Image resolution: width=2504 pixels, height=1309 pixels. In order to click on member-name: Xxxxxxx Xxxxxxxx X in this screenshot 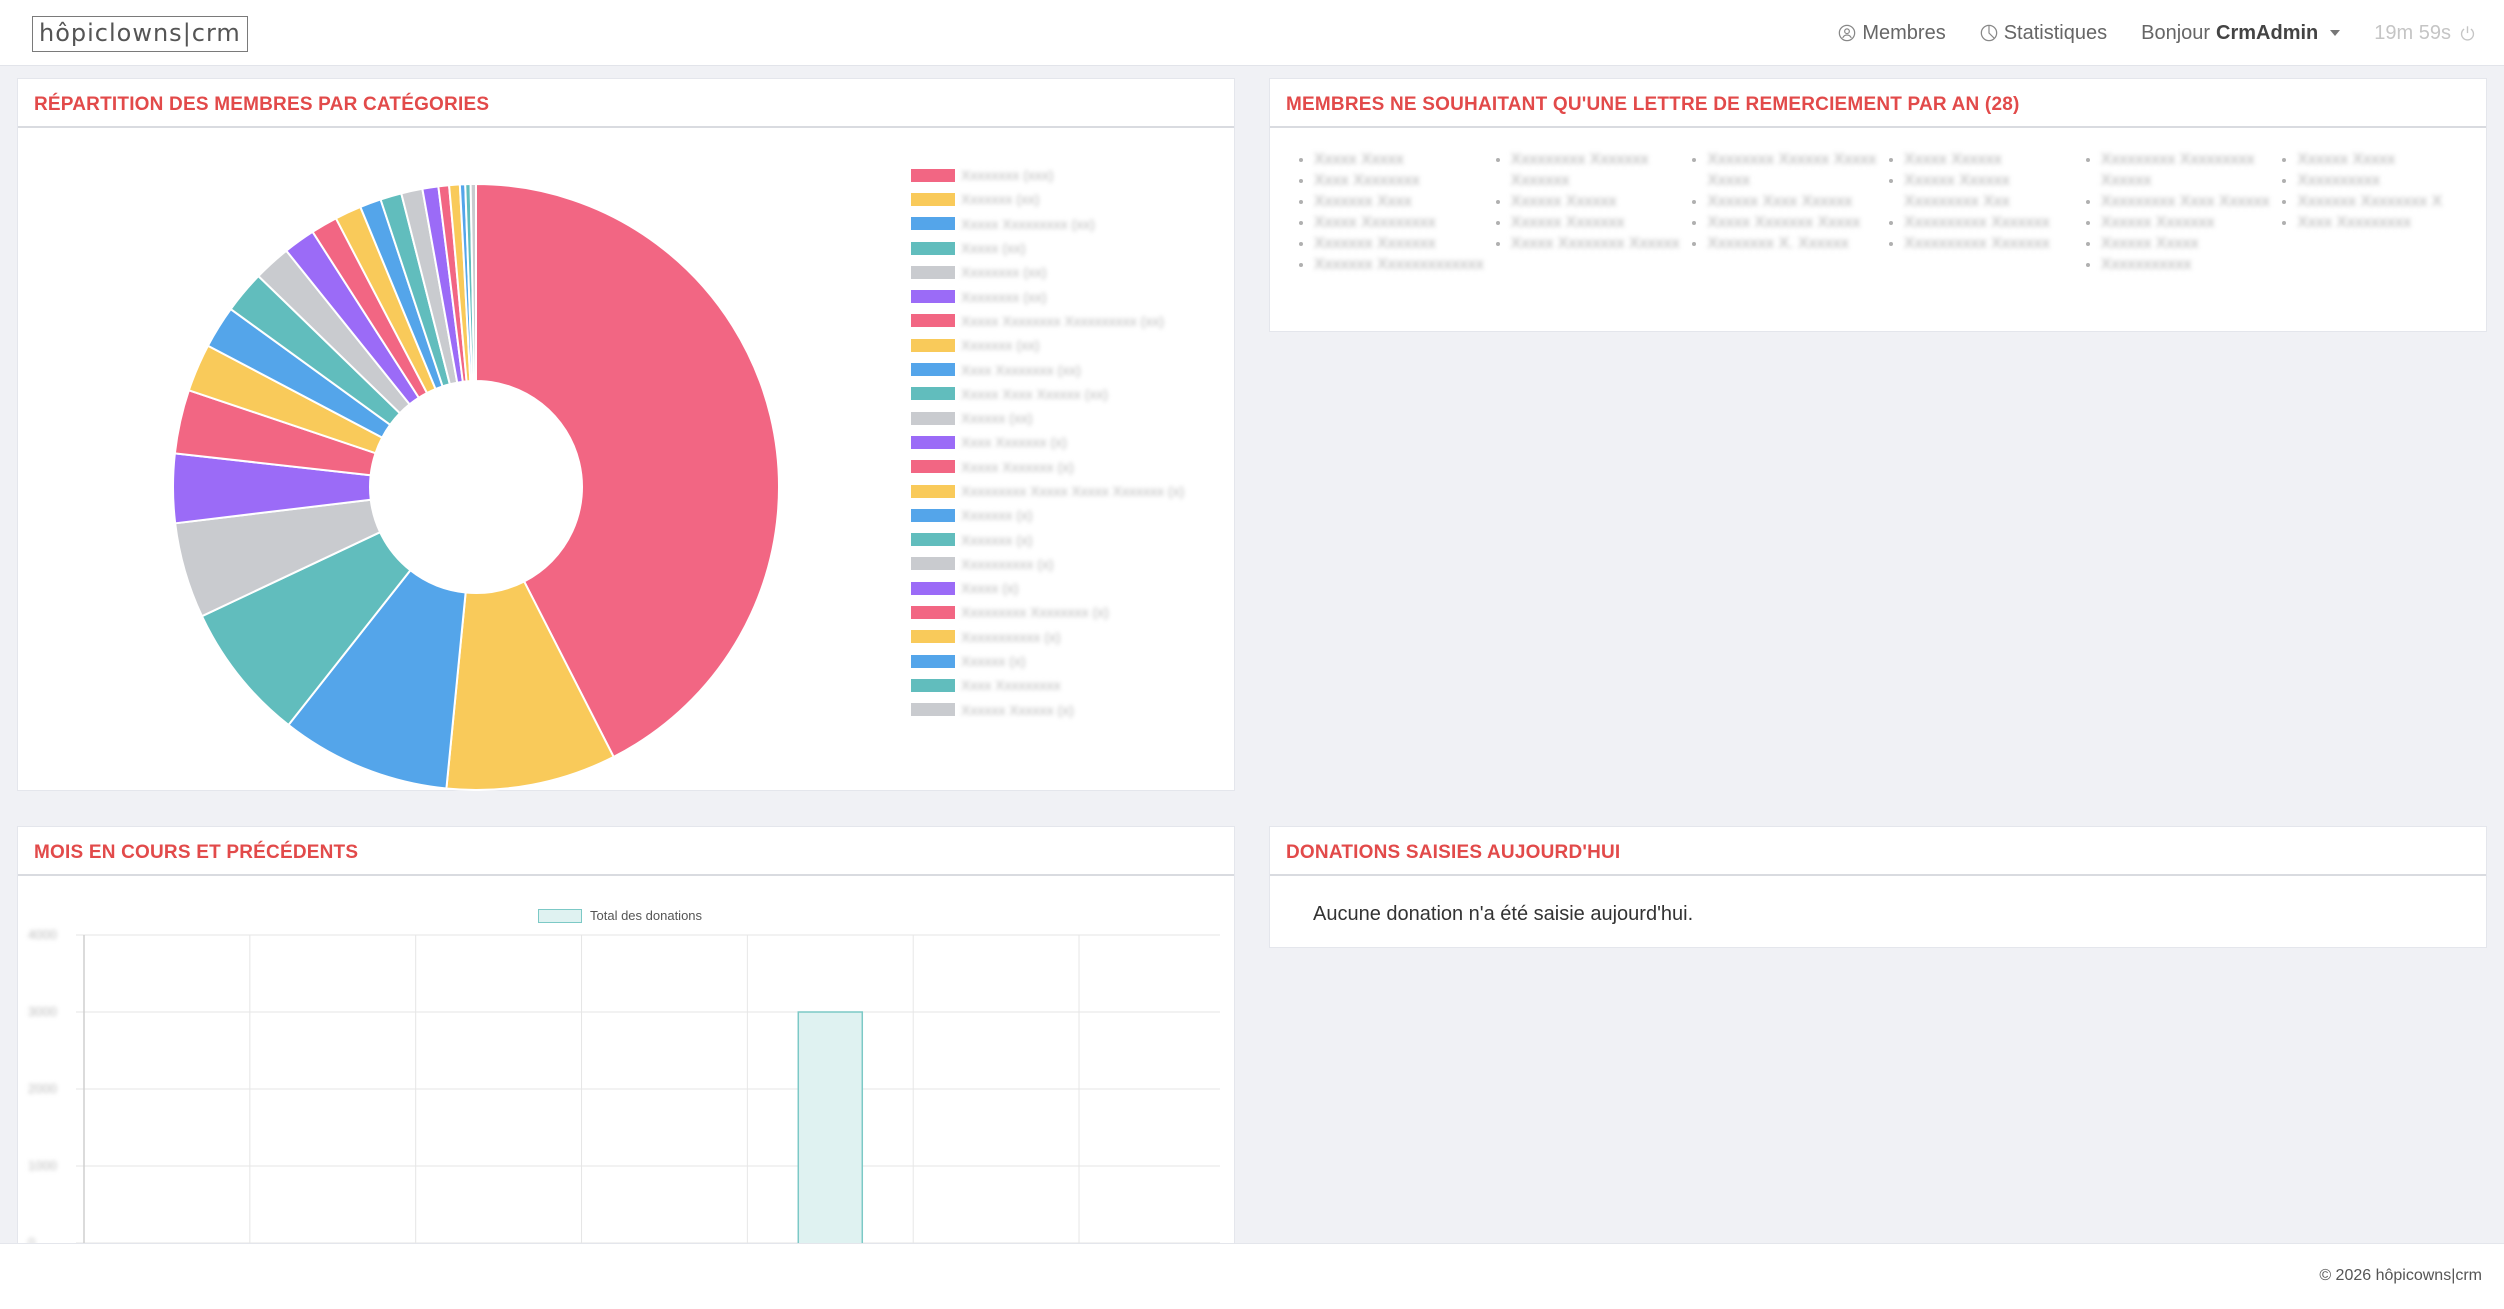, I will do `click(2384, 201)`.